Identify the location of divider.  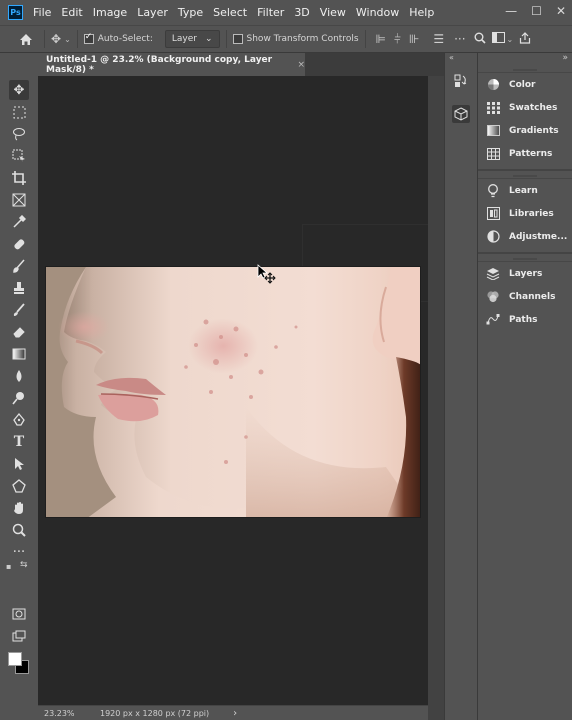
(365, 39).